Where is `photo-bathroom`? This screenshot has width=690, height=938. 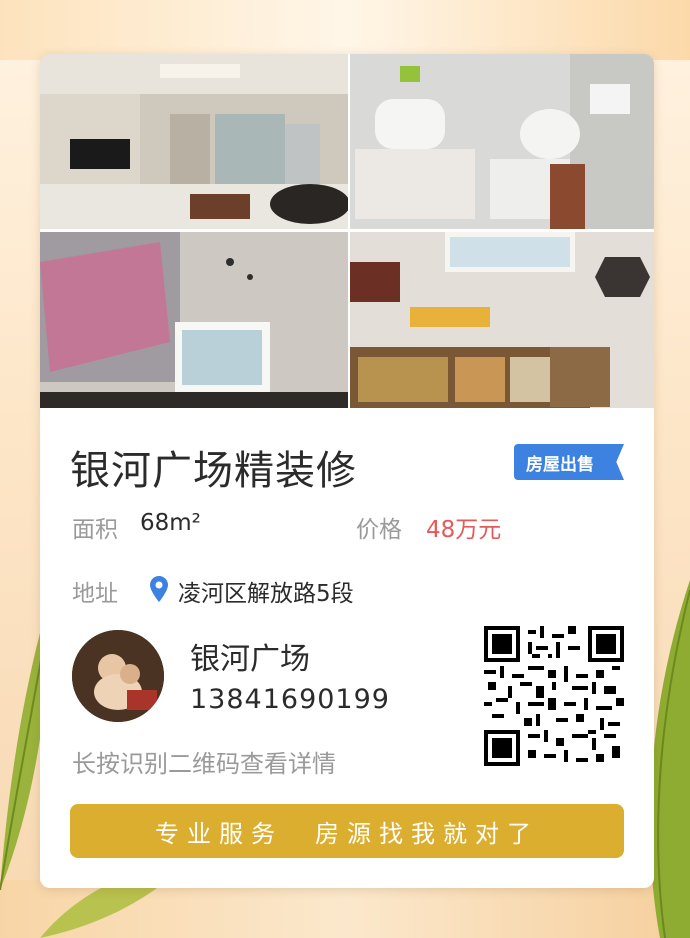 photo-bathroom is located at coordinates (502, 141).